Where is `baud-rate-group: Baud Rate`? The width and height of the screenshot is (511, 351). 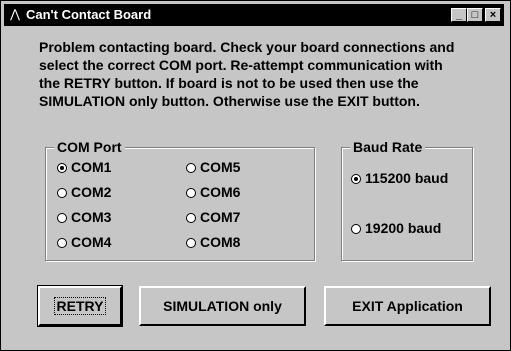 baud-rate-group: Baud Rate is located at coordinates (407, 199).